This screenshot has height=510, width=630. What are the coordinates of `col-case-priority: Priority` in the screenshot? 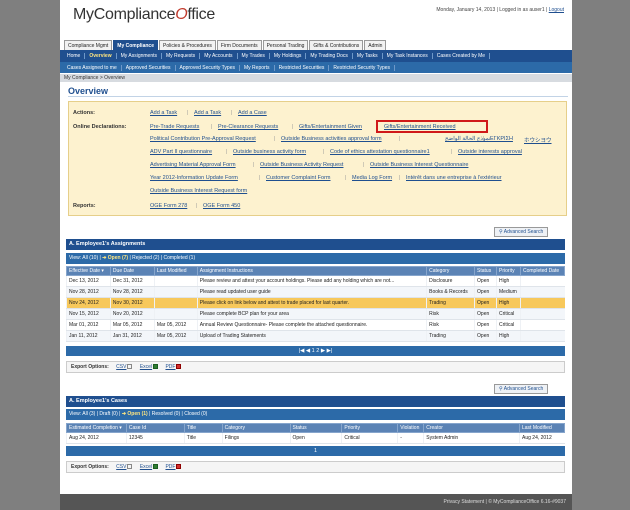 It's located at (370, 428).